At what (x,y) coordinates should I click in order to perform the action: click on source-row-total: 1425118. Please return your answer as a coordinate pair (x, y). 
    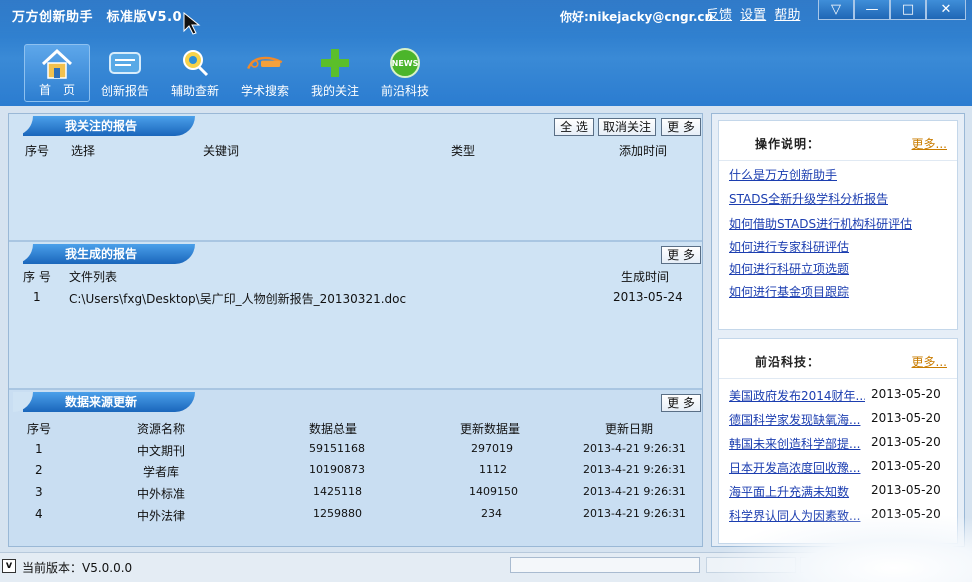
    Looking at the image, I should click on (337, 491).